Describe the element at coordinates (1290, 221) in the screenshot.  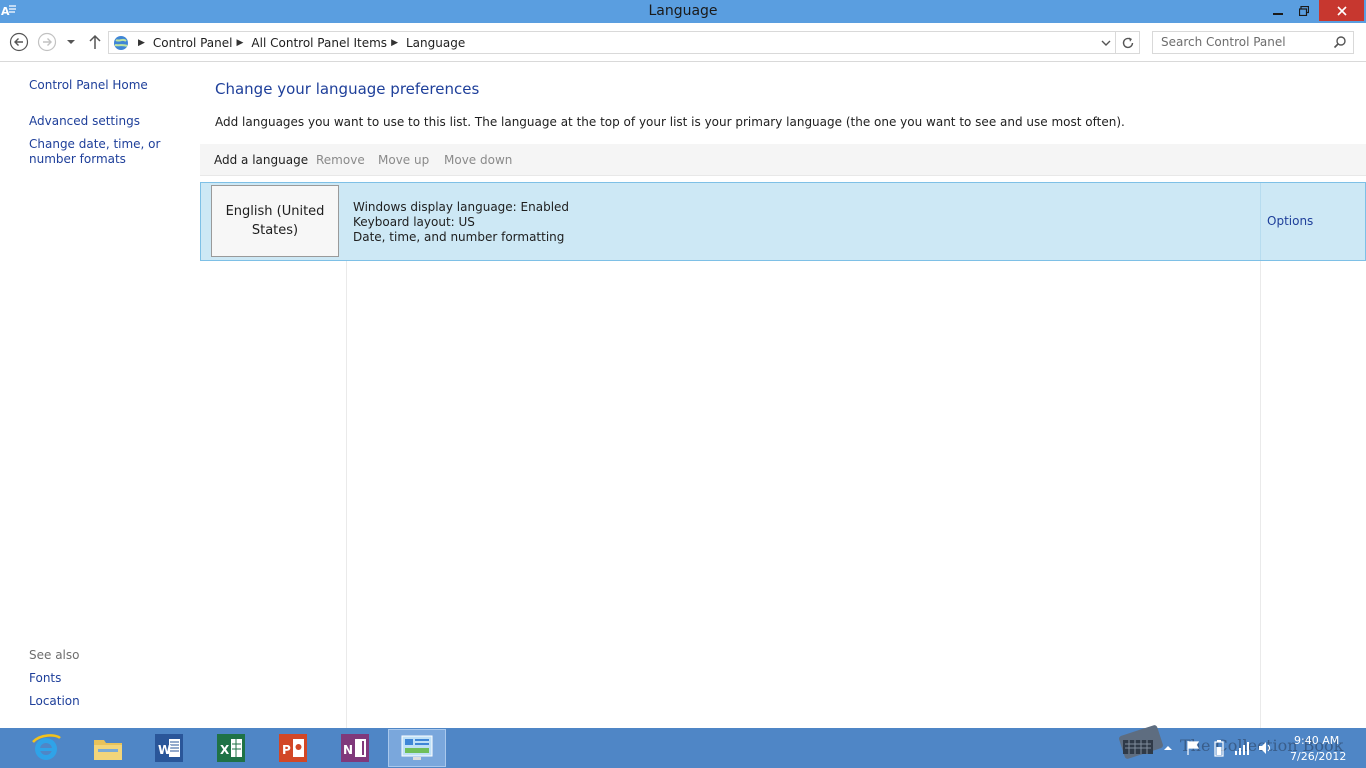
I see `options-link: Options` at that location.